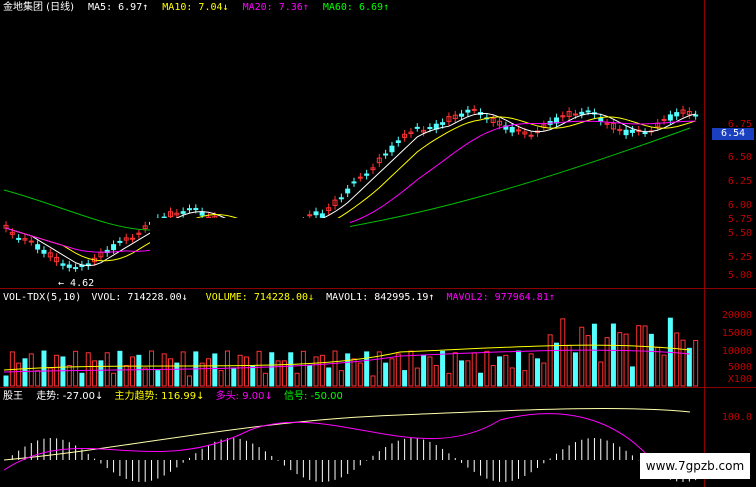 This screenshot has width=756, height=487. What do you see at coordinates (76, 283) in the screenshot?
I see `low-price-label: ← 4.62` at bounding box center [76, 283].